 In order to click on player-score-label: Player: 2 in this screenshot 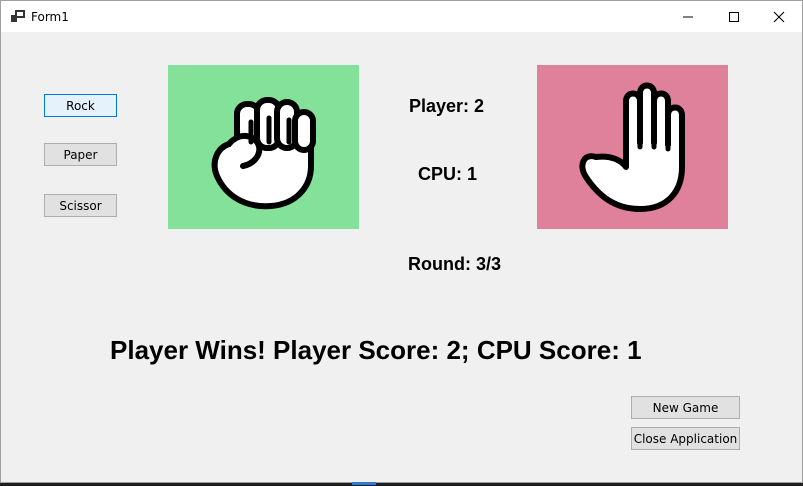, I will do `click(447, 106)`.